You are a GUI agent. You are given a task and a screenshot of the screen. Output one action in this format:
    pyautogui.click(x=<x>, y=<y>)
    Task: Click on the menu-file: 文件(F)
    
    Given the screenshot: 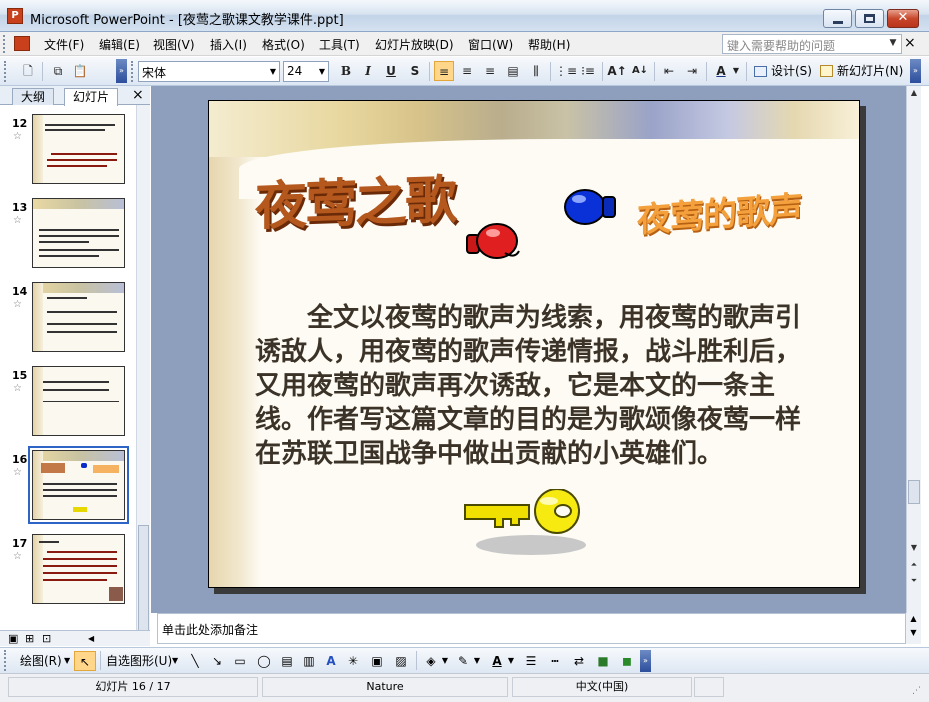 What is the action you would take?
    pyautogui.click(x=64, y=44)
    